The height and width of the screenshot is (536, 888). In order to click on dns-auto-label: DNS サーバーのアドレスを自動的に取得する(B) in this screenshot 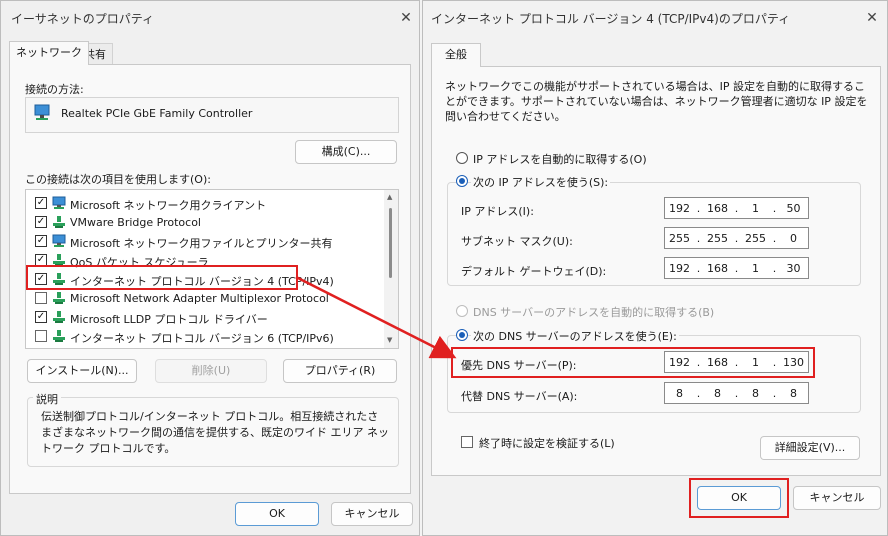, I will do `click(594, 312)`.